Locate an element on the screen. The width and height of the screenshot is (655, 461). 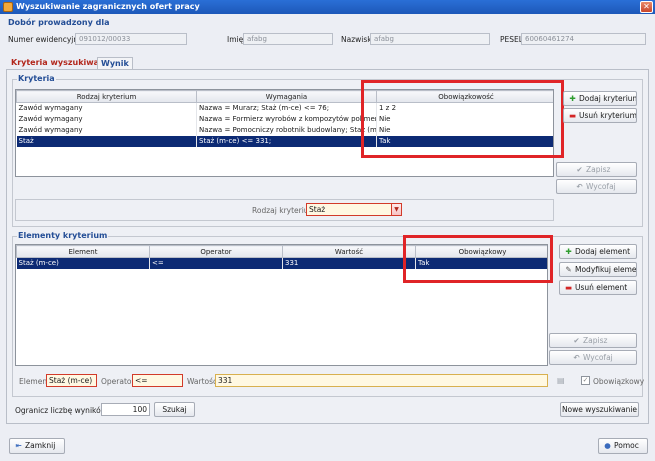
cell-wymagania: Nazwa = Murarz; Staż (m-ce) <= 76; is located at coordinates (286, 108).